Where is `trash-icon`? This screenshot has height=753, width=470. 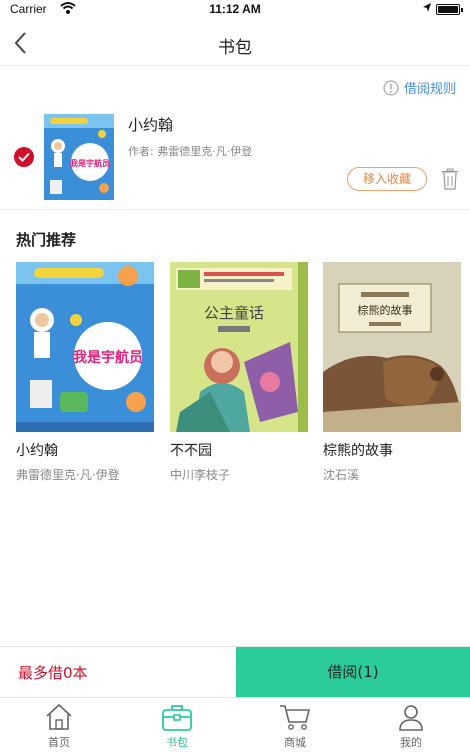 trash-icon is located at coordinates (450, 179).